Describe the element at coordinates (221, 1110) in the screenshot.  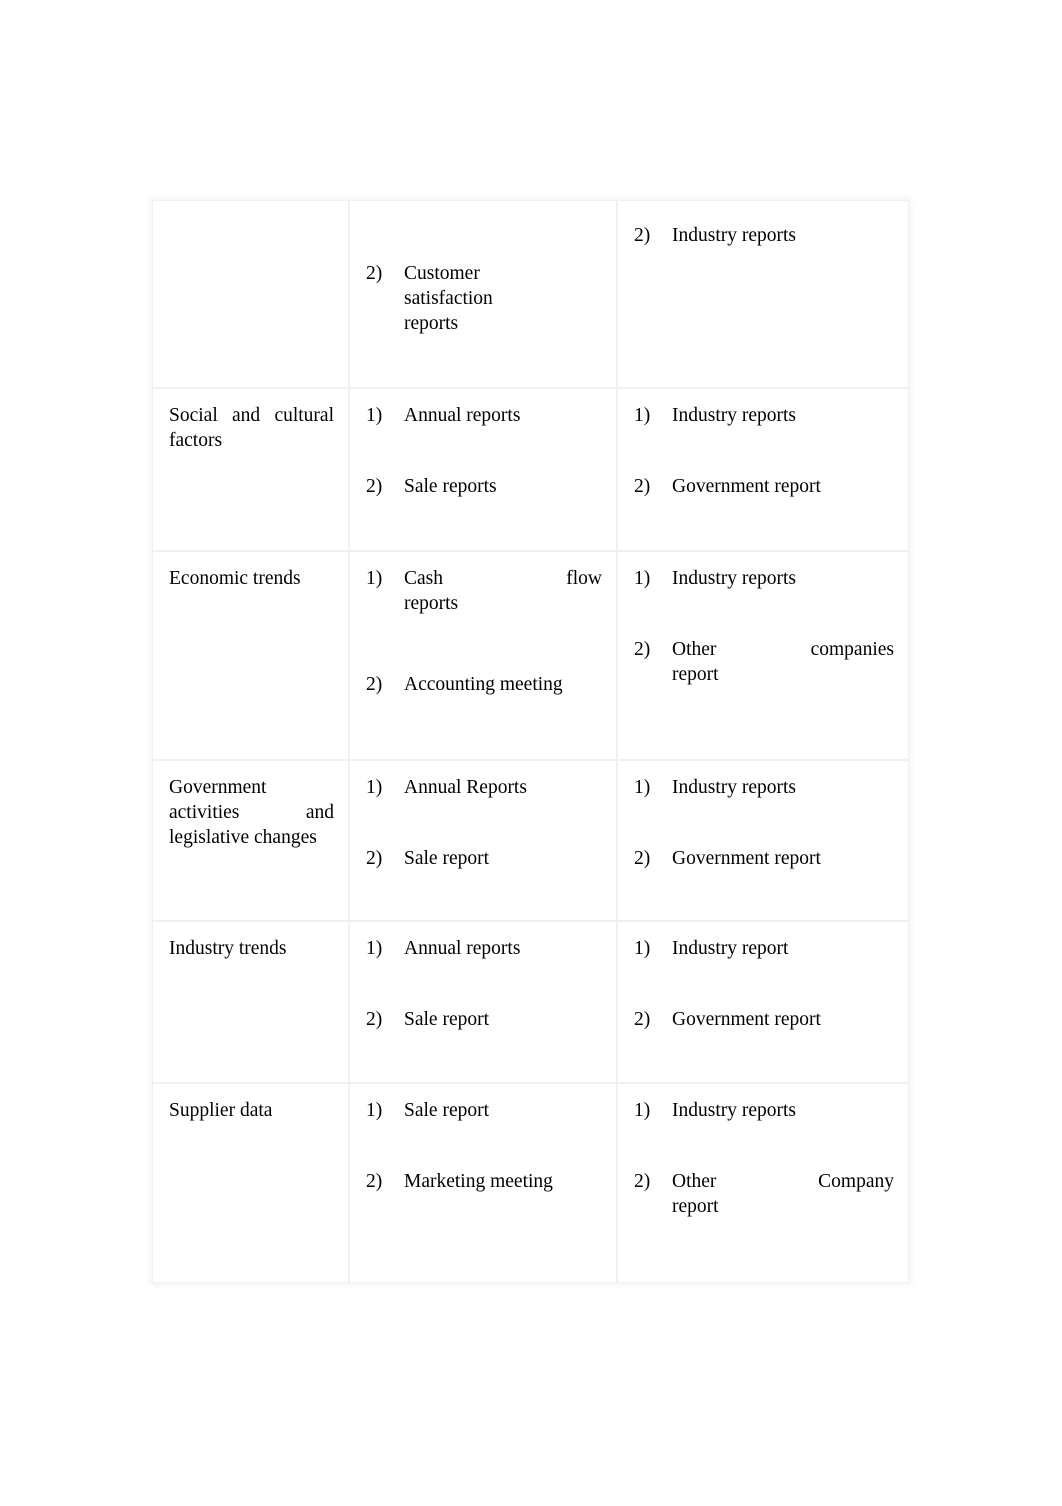
I see `factor-label: Supplier data` at that location.